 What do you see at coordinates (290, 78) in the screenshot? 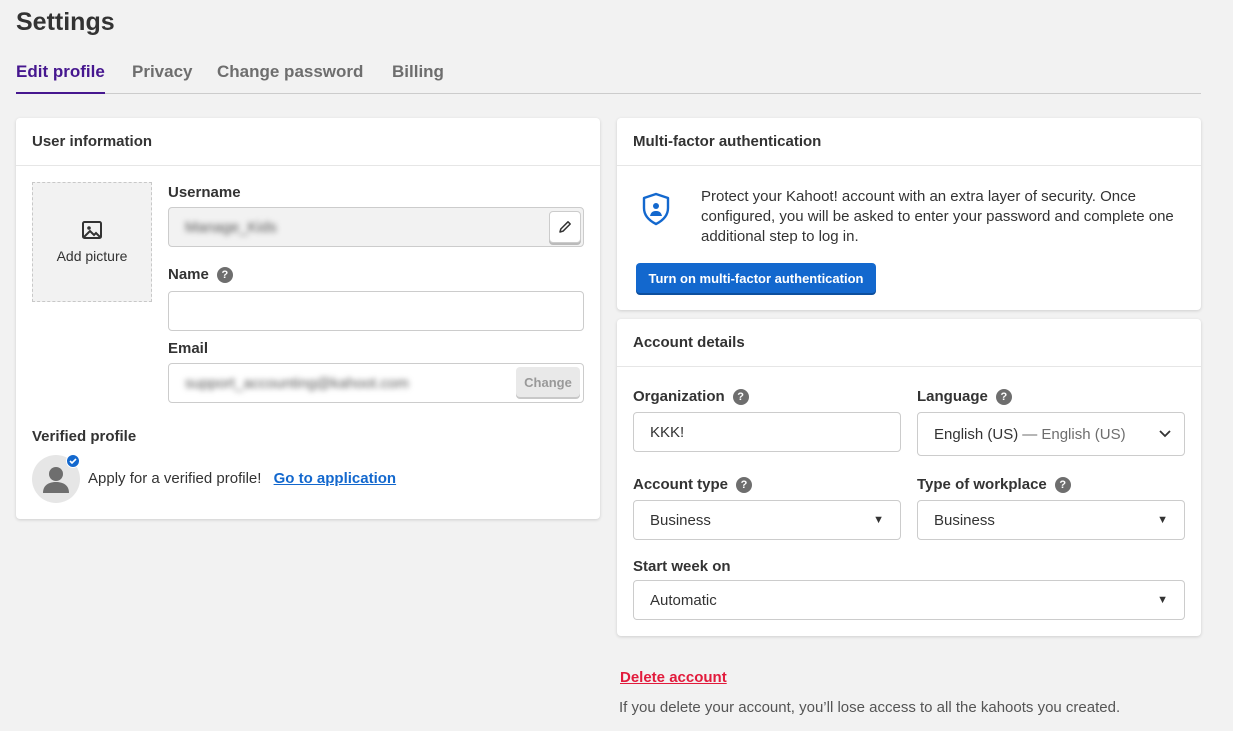
I see `tab-change-password: Change password` at bounding box center [290, 78].